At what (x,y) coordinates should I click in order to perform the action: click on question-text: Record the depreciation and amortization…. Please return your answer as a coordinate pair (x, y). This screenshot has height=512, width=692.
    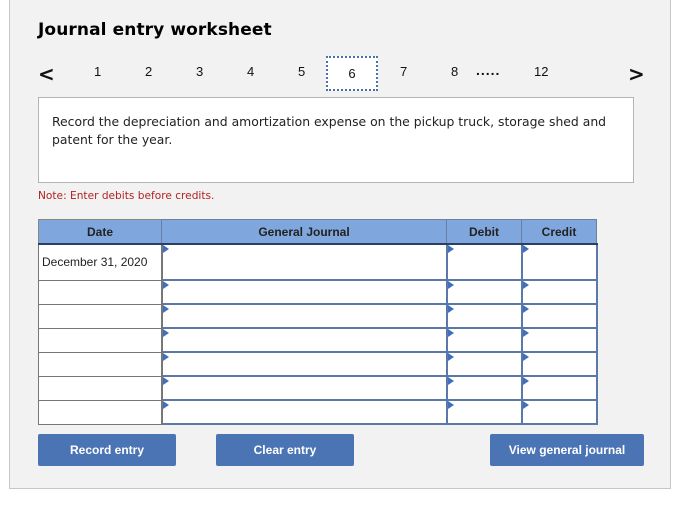
    Looking at the image, I should click on (329, 130).